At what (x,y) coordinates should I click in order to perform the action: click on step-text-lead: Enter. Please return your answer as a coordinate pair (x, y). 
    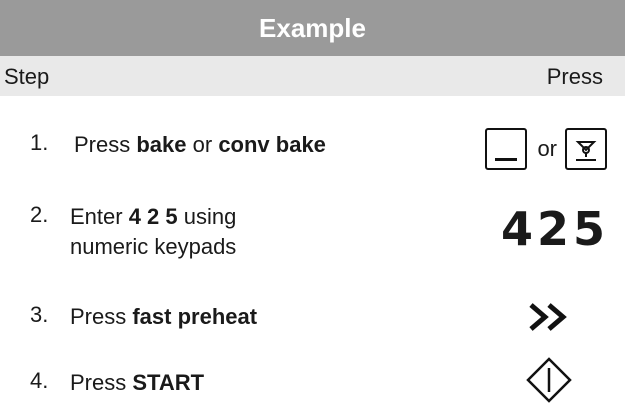
    Looking at the image, I should click on (99, 216).